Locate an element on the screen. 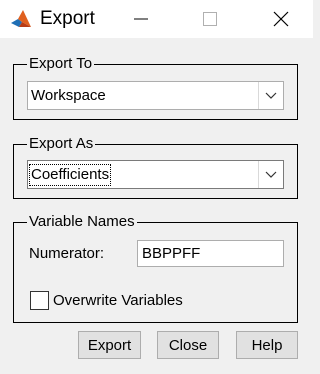  export-to-legend: Export To is located at coordinates (61, 64).